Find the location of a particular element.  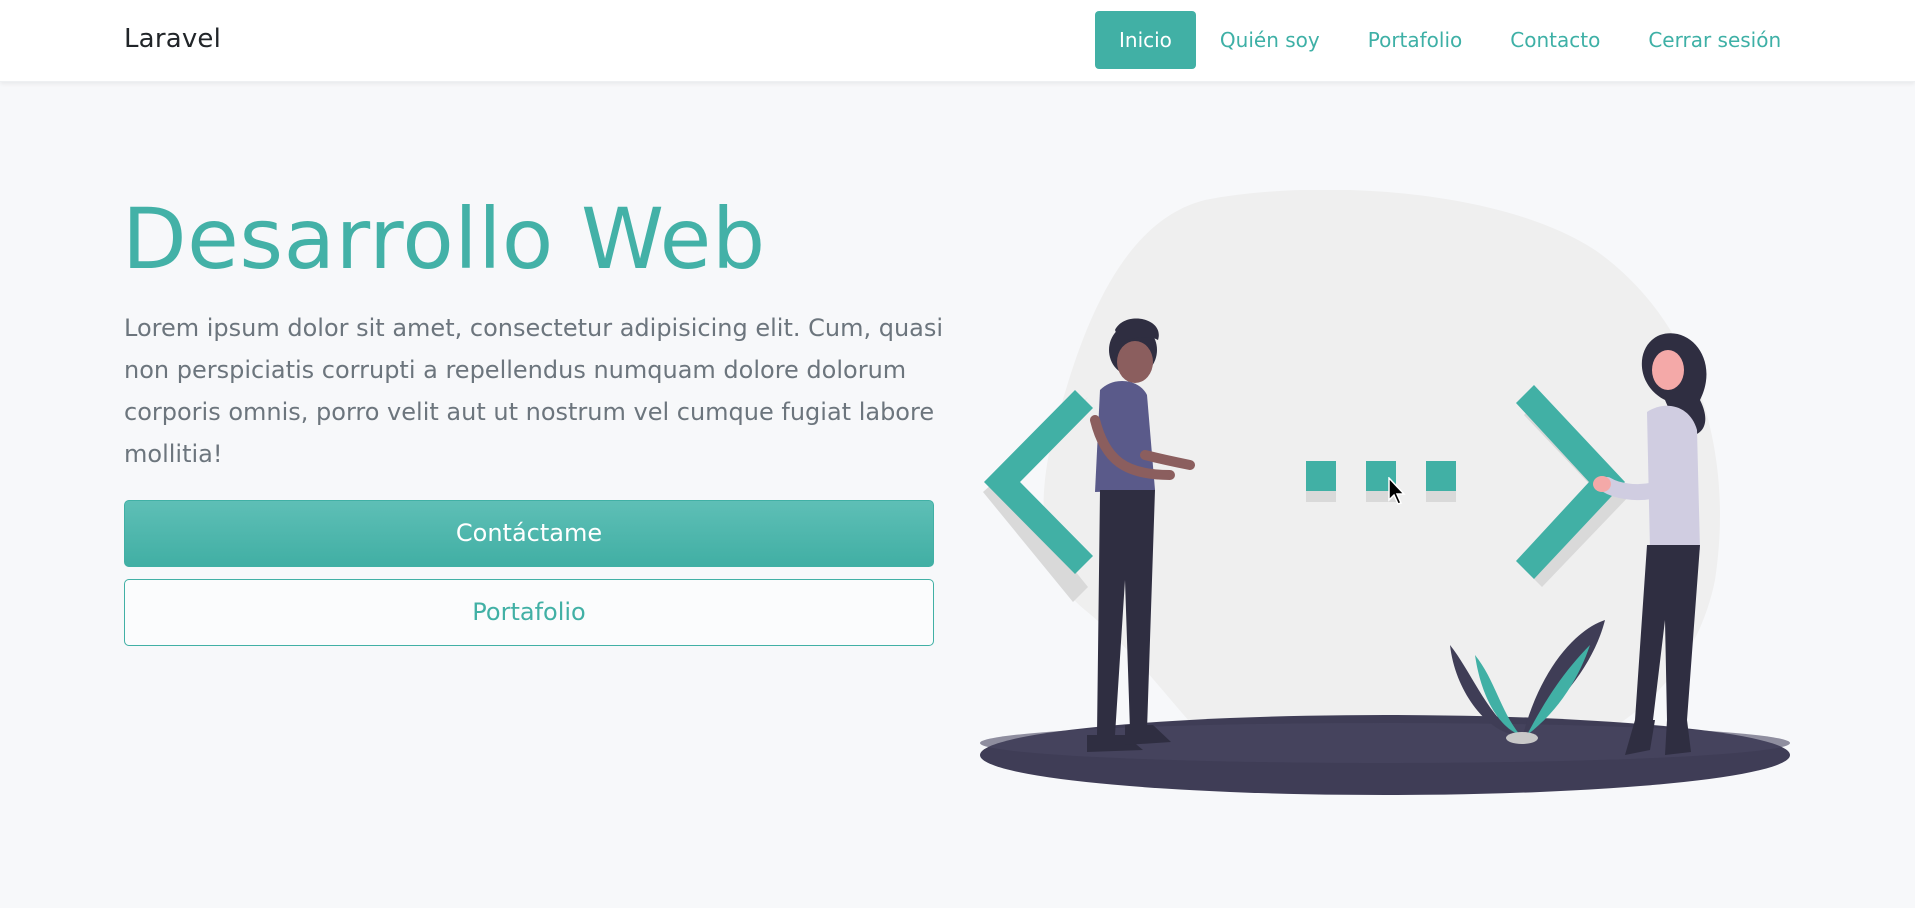

contact-button: Contáctame is located at coordinates (529, 533).